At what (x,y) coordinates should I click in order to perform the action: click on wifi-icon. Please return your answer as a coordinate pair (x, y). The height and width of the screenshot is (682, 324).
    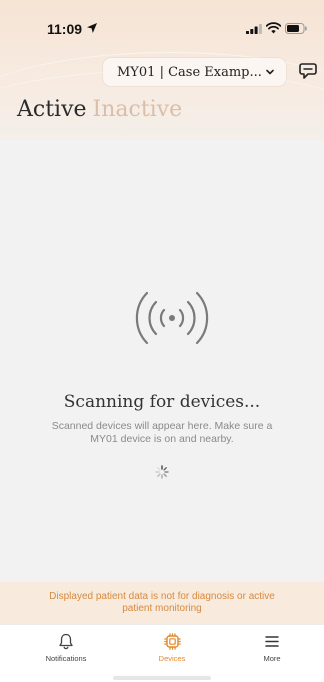
    Looking at the image, I should click on (273, 28).